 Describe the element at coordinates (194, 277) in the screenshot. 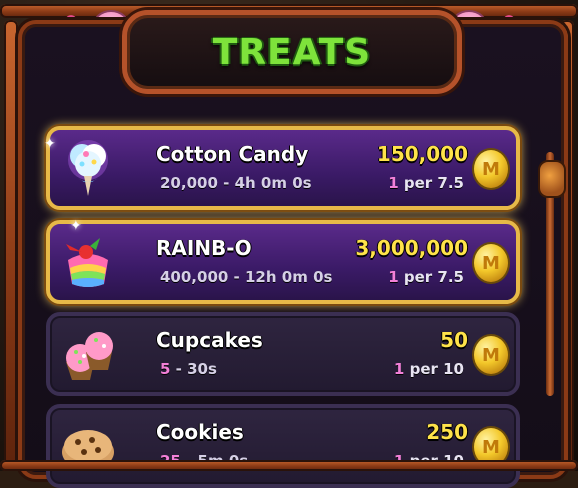

I see `treat-quantity: 400,000` at that location.